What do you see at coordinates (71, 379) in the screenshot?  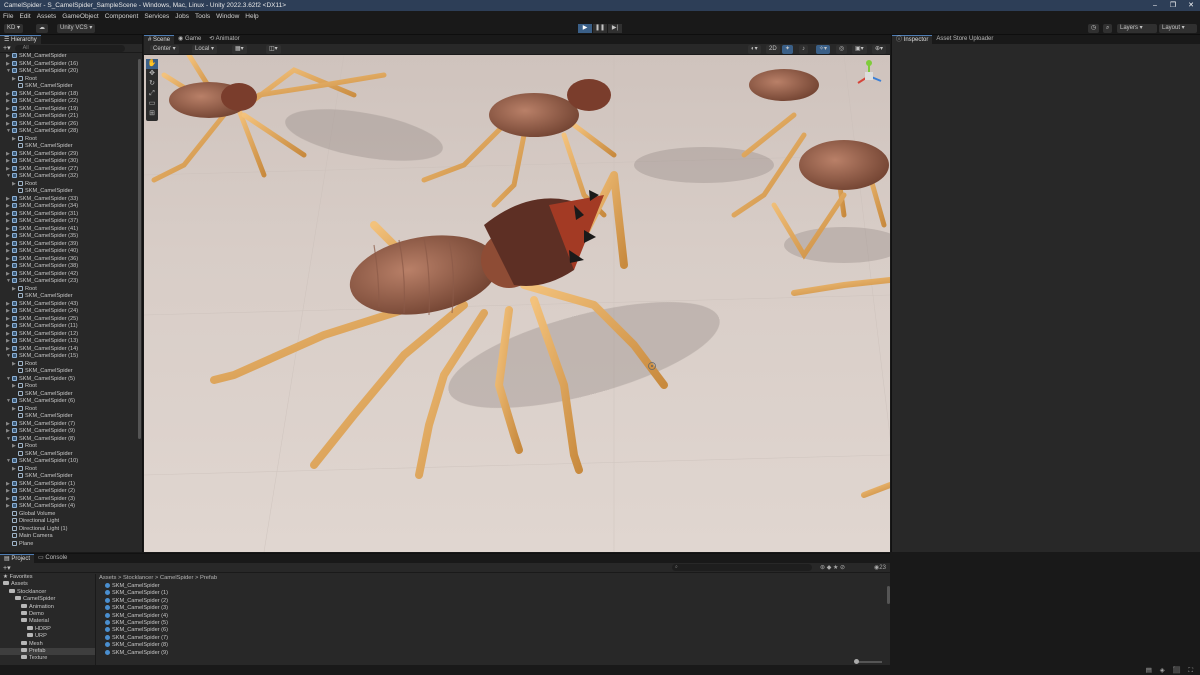 I see `hierarchy-item: ▼ SKM_CamelSpider (5)` at bounding box center [71, 379].